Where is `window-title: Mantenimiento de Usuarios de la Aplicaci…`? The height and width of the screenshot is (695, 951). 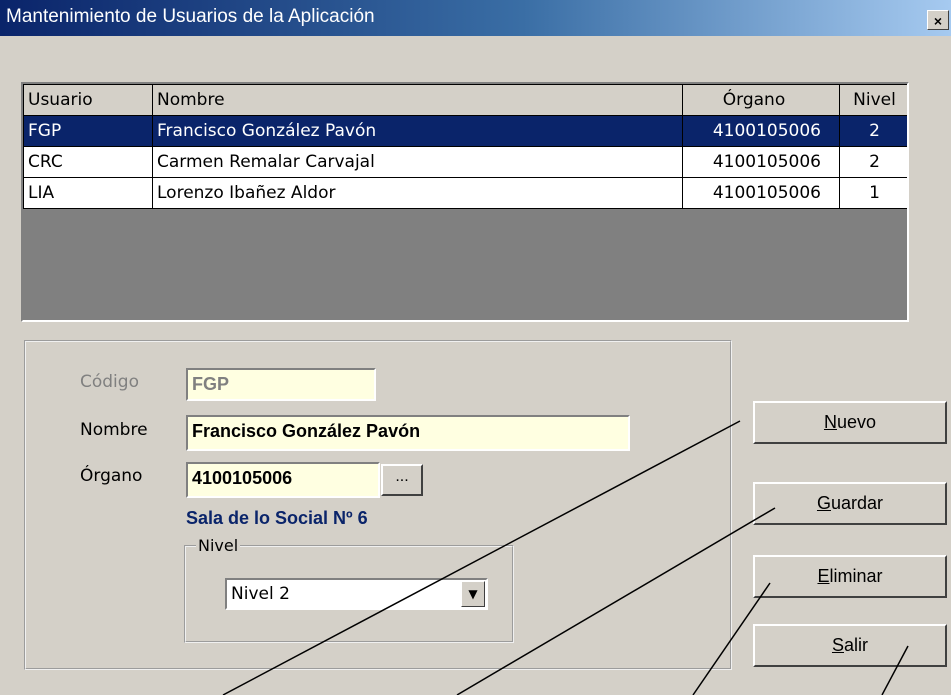
window-title: Mantenimiento de Usuarios de la Aplicaci… is located at coordinates (190, 16).